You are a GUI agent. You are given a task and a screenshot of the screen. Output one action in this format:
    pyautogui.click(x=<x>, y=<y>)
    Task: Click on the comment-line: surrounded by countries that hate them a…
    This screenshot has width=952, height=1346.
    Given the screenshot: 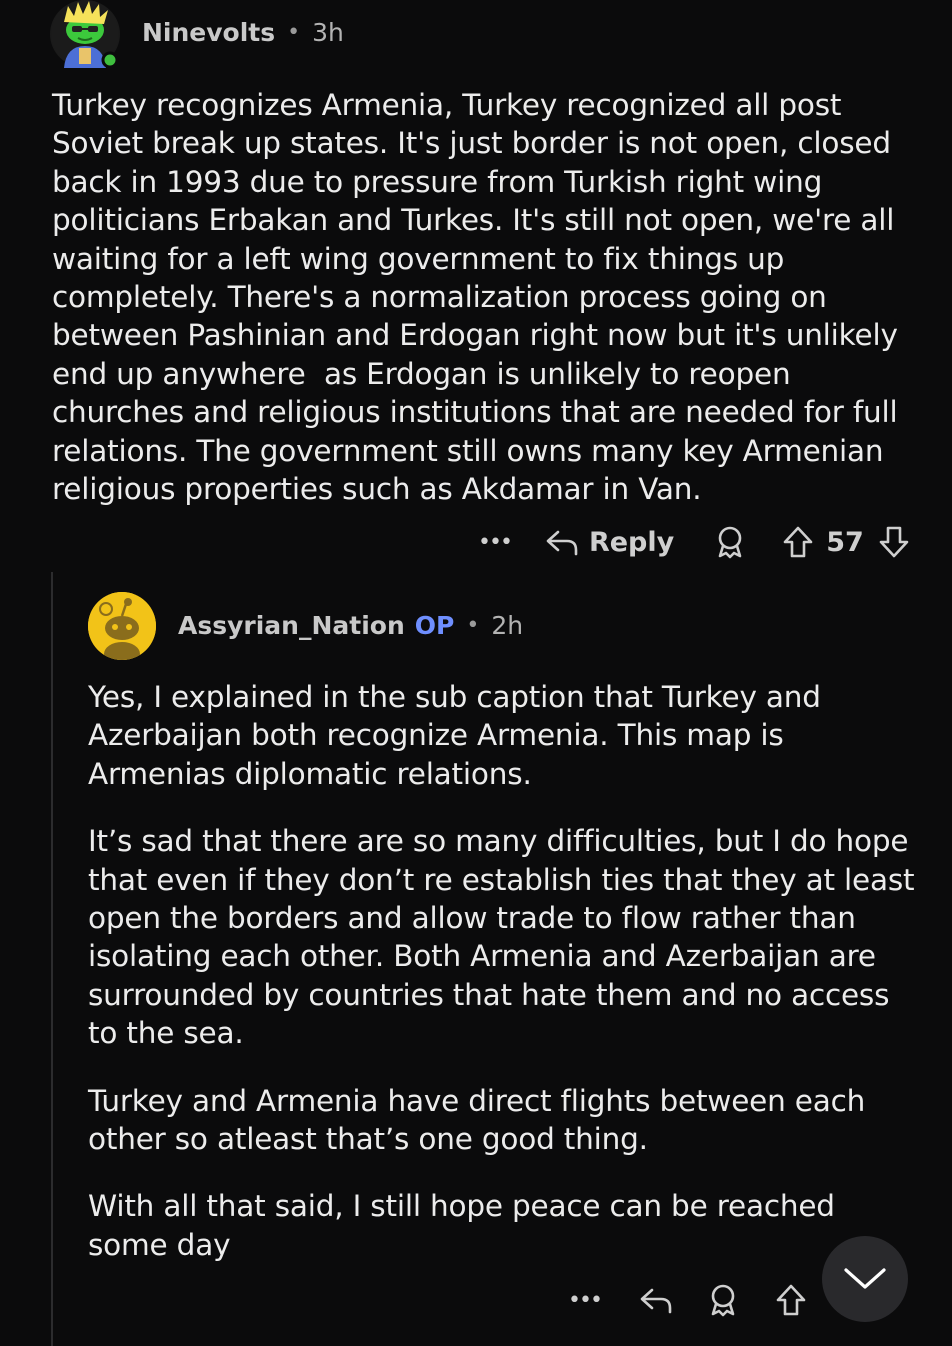 What is the action you would take?
    pyautogui.click(x=489, y=994)
    